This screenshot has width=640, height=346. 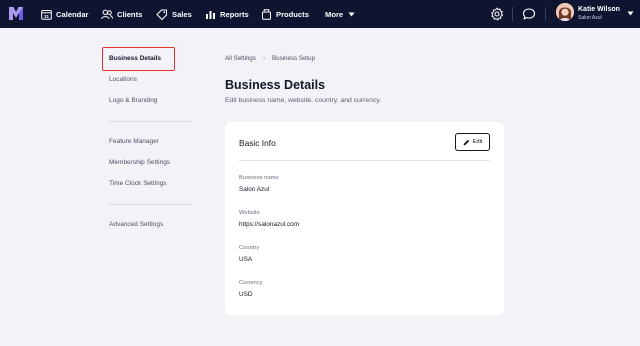 What do you see at coordinates (364, 160) in the screenshot?
I see `card-divider` at bounding box center [364, 160].